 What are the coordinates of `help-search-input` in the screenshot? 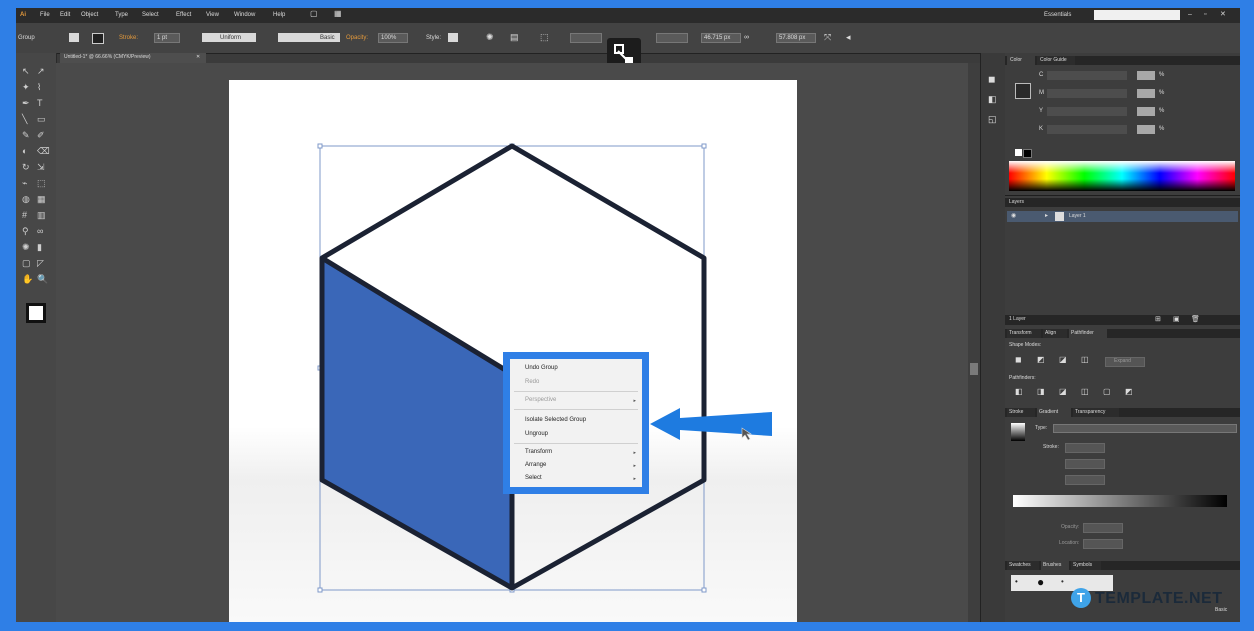 It's located at (1137, 15).